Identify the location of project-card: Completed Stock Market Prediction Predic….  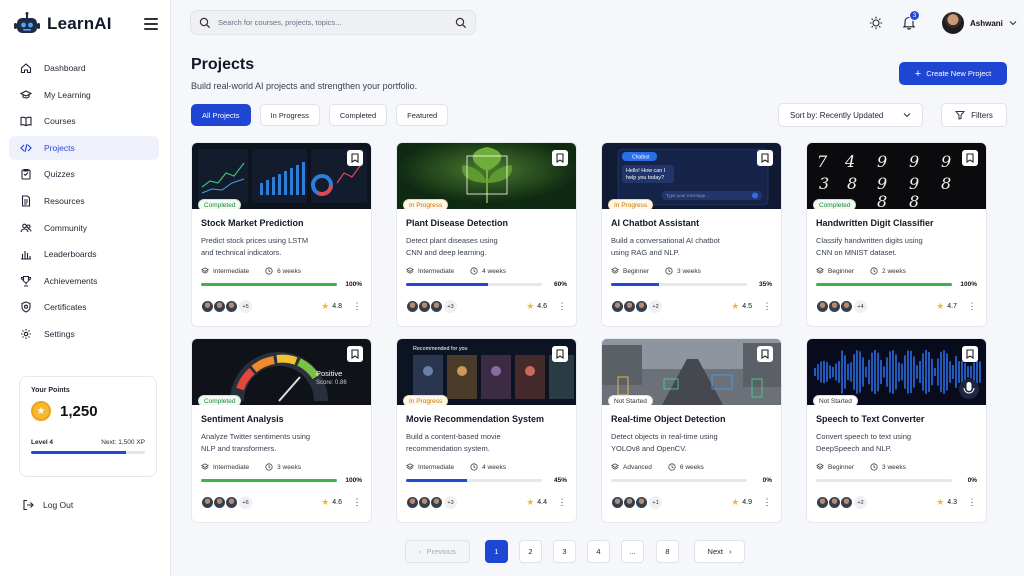
(281, 234).